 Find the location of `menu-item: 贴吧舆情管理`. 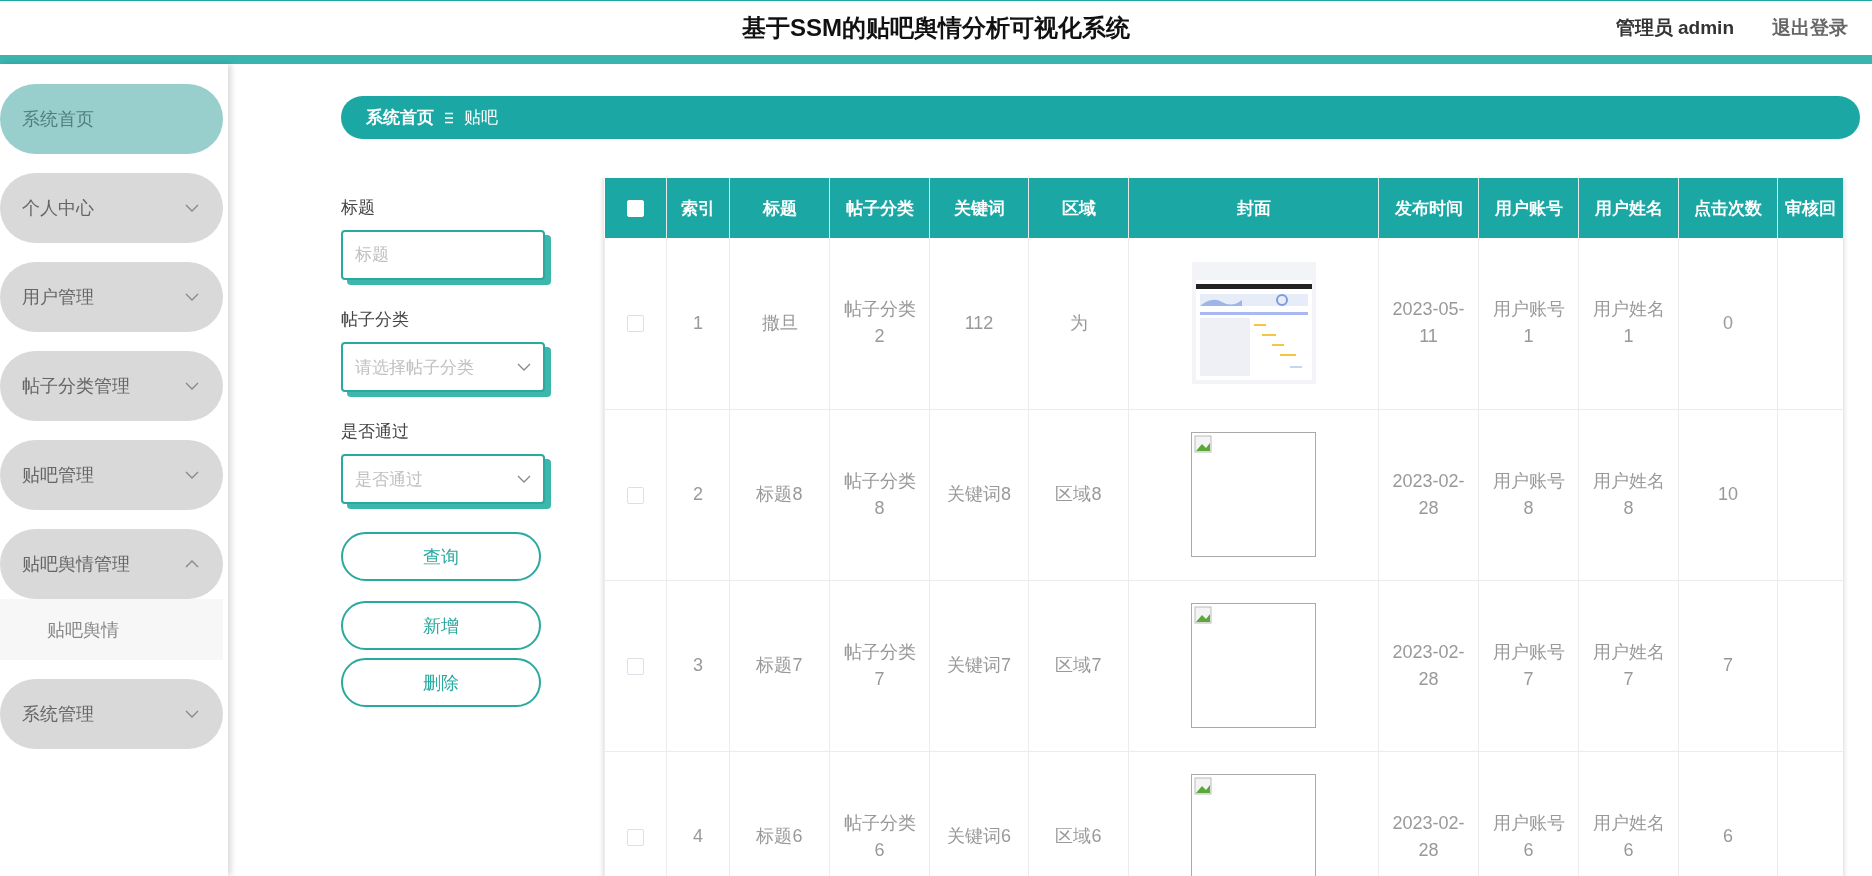

menu-item: 贴吧舆情管理 is located at coordinates (111, 564).